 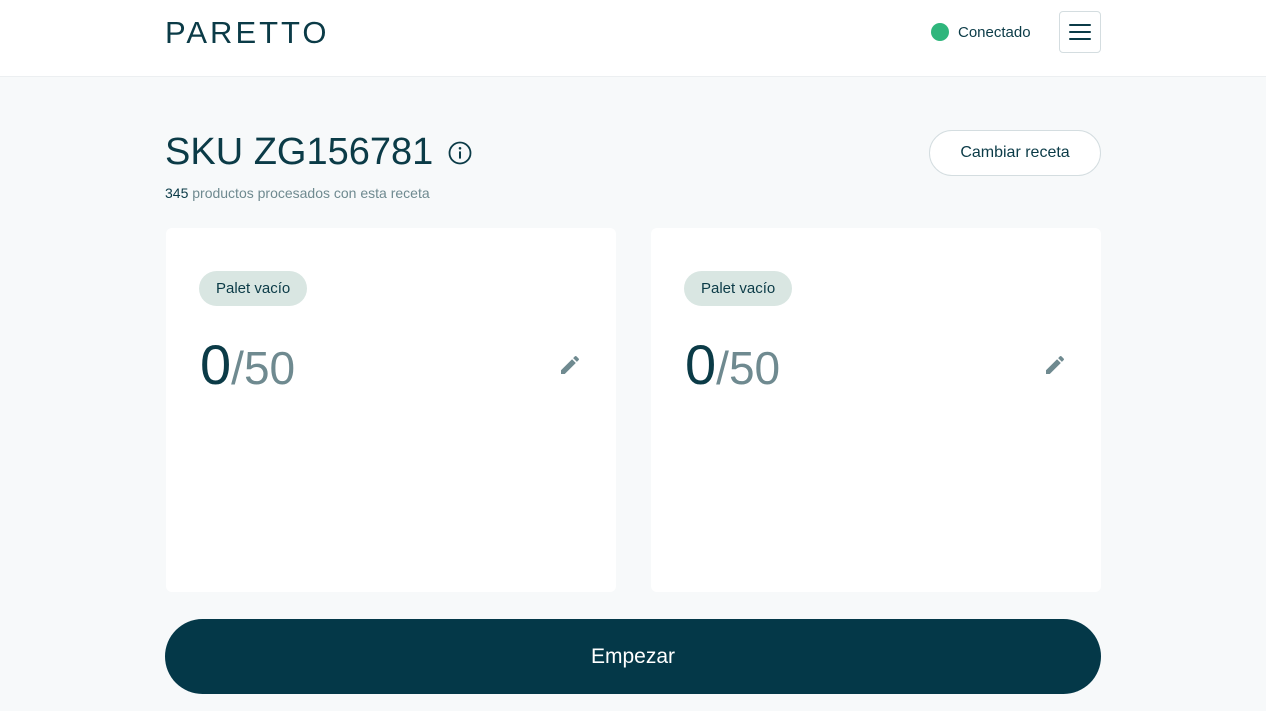 I want to click on status-dot-icon, so click(x=940, y=32).